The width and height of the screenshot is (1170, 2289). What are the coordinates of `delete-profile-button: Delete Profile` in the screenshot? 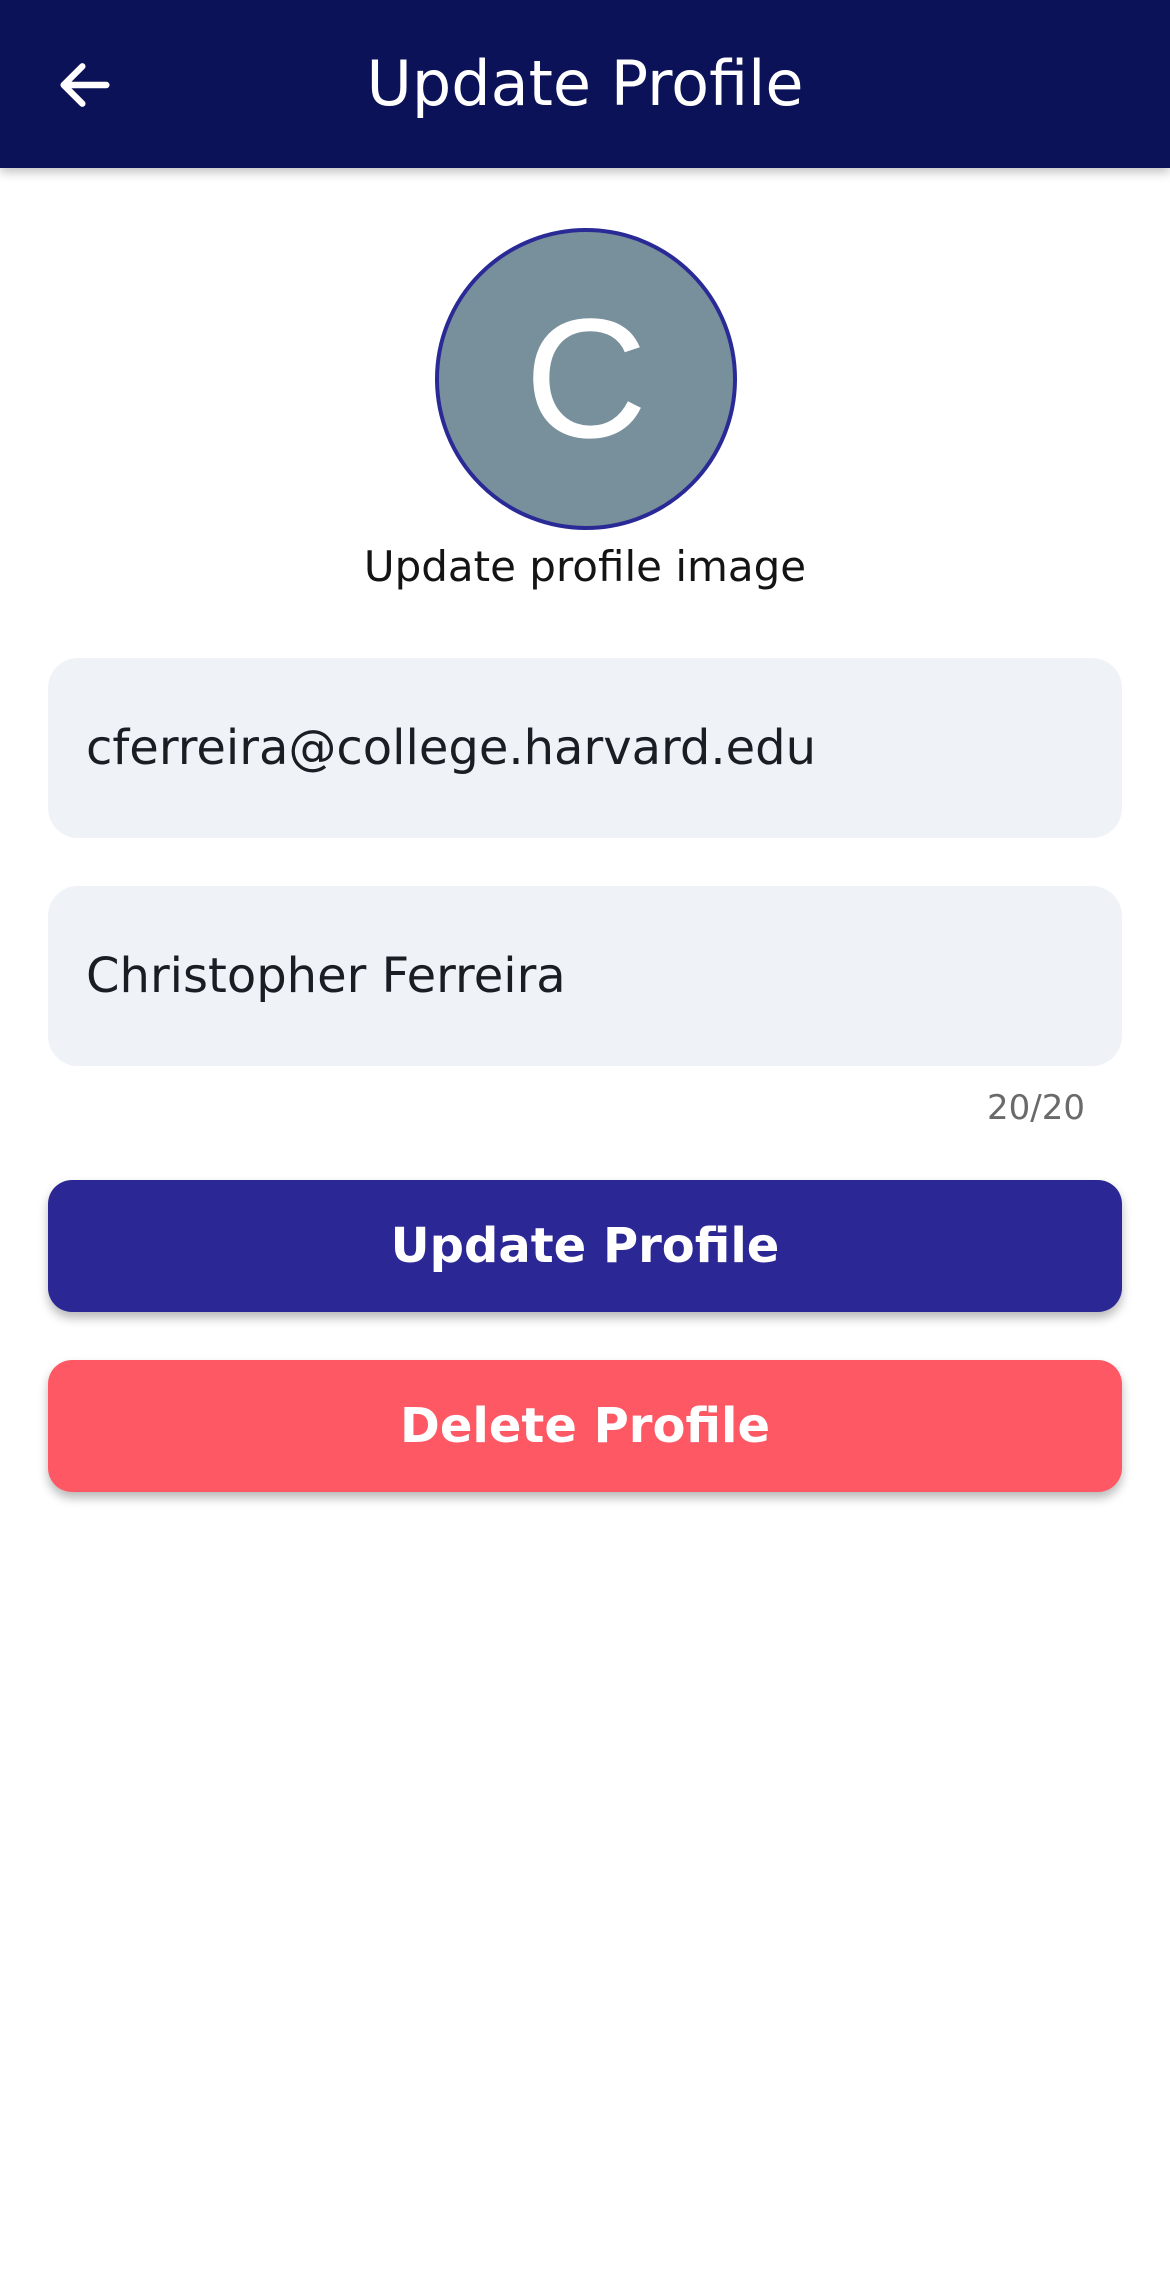 It's located at (585, 1426).